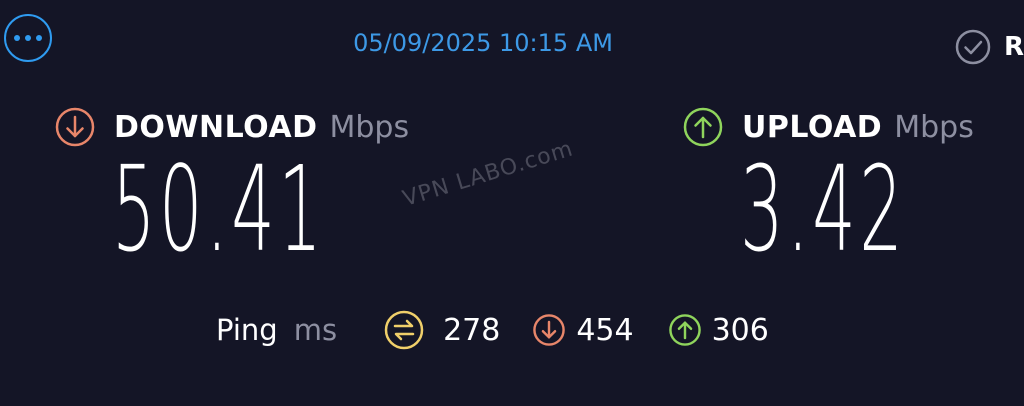  Describe the element at coordinates (740, 330) in the screenshot. I see `ping-upload-value: 306` at that location.